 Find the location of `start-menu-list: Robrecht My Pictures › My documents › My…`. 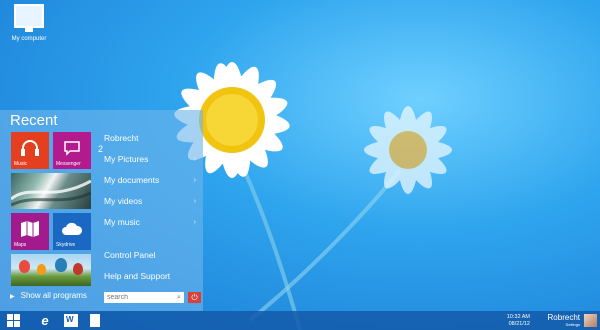

start-menu-list: Robrecht My Pictures › My documents › My… is located at coordinates (152, 207).